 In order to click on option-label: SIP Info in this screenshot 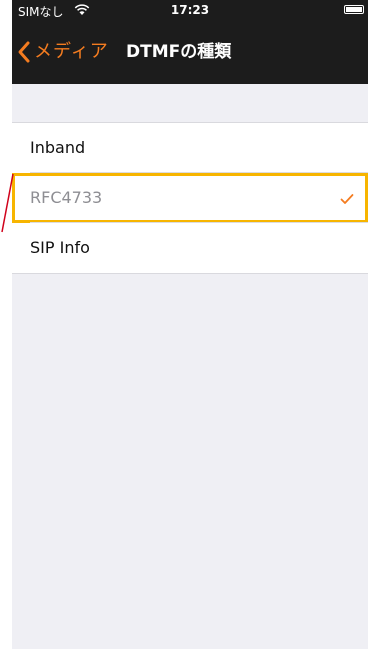, I will do `click(60, 247)`.